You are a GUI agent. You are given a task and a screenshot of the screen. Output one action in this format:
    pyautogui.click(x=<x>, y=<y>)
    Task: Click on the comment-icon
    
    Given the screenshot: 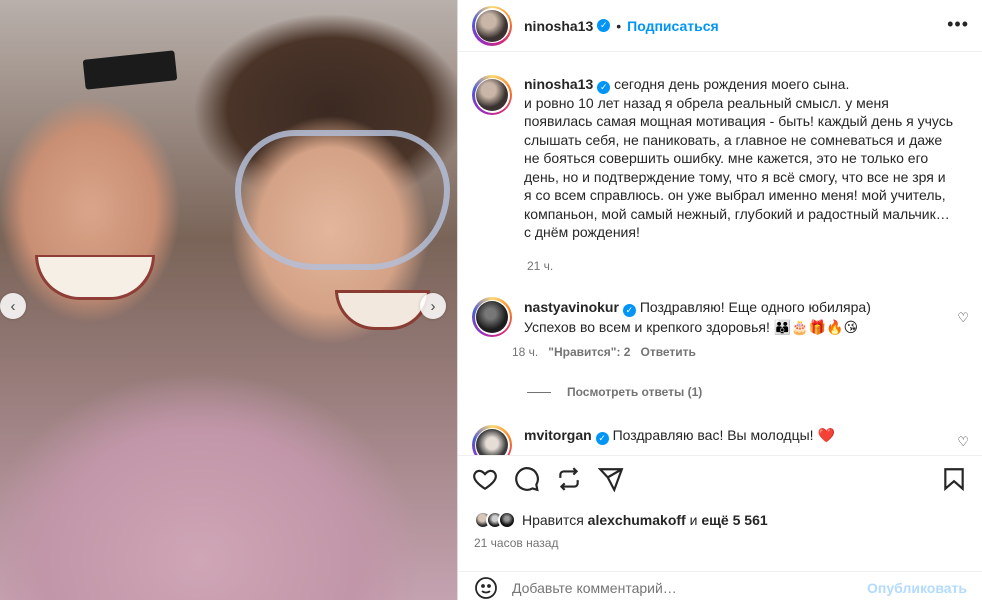 What is the action you would take?
    pyautogui.click(x=527, y=479)
    